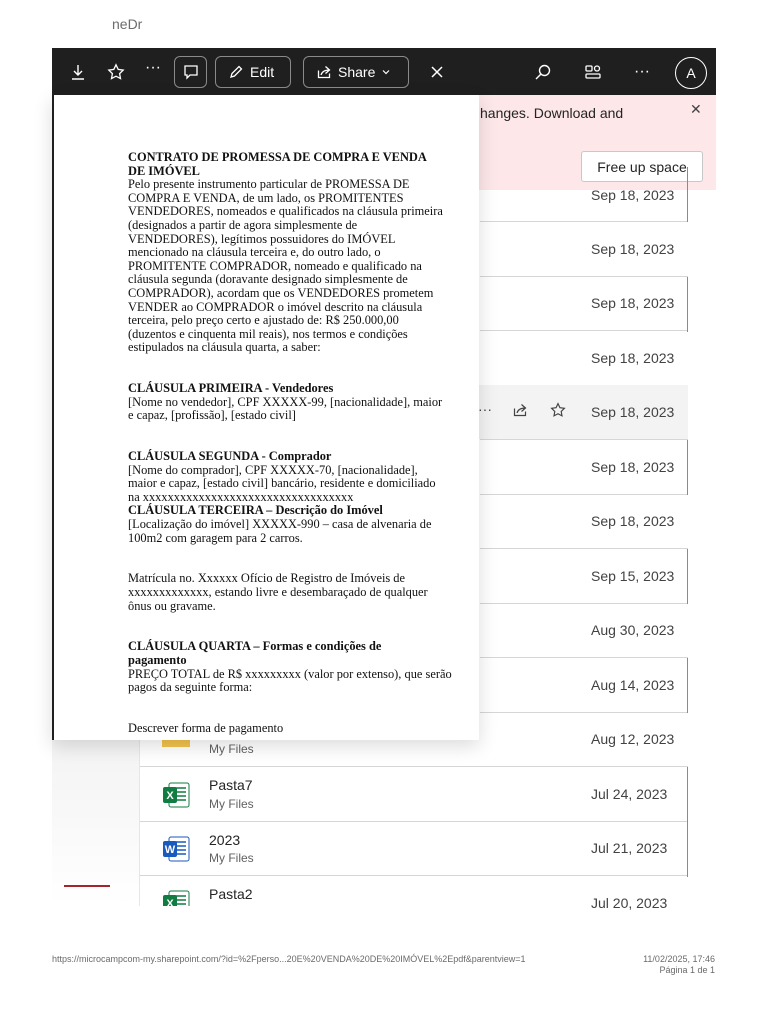 The width and height of the screenshot is (768, 1024). What do you see at coordinates (176, 897) in the screenshot?
I see `excel-icon: X` at bounding box center [176, 897].